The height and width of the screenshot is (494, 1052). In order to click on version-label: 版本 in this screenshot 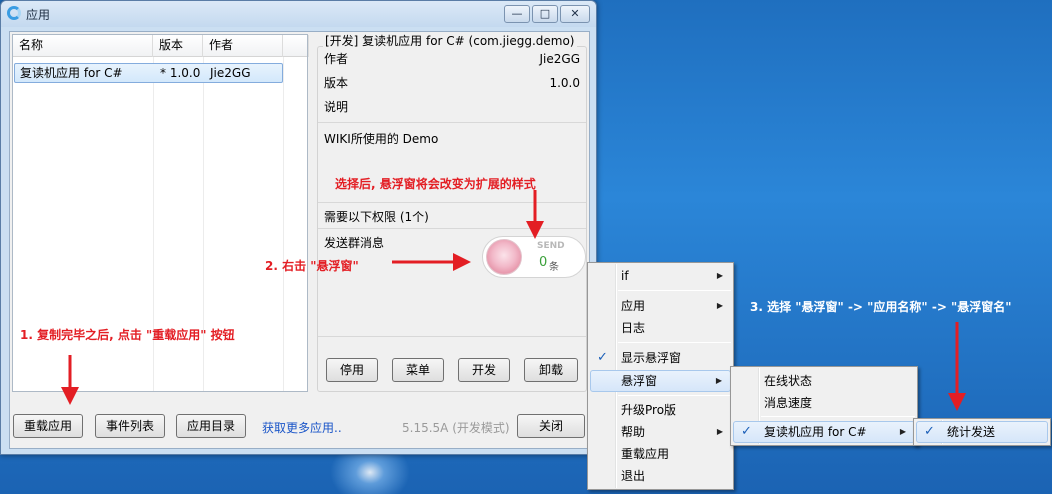, I will do `click(336, 83)`.